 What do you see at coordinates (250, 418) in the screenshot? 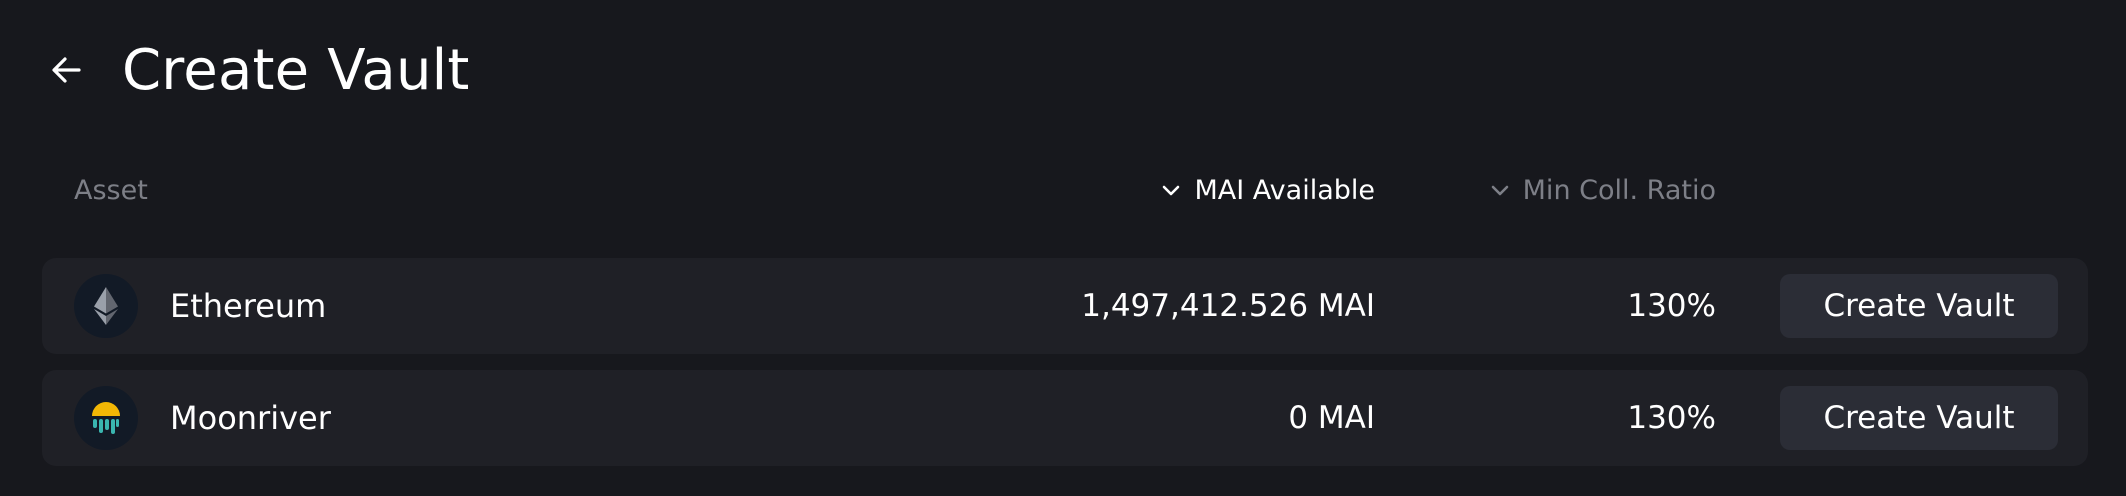
I see `asset-name: Moonriver` at bounding box center [250, 418].